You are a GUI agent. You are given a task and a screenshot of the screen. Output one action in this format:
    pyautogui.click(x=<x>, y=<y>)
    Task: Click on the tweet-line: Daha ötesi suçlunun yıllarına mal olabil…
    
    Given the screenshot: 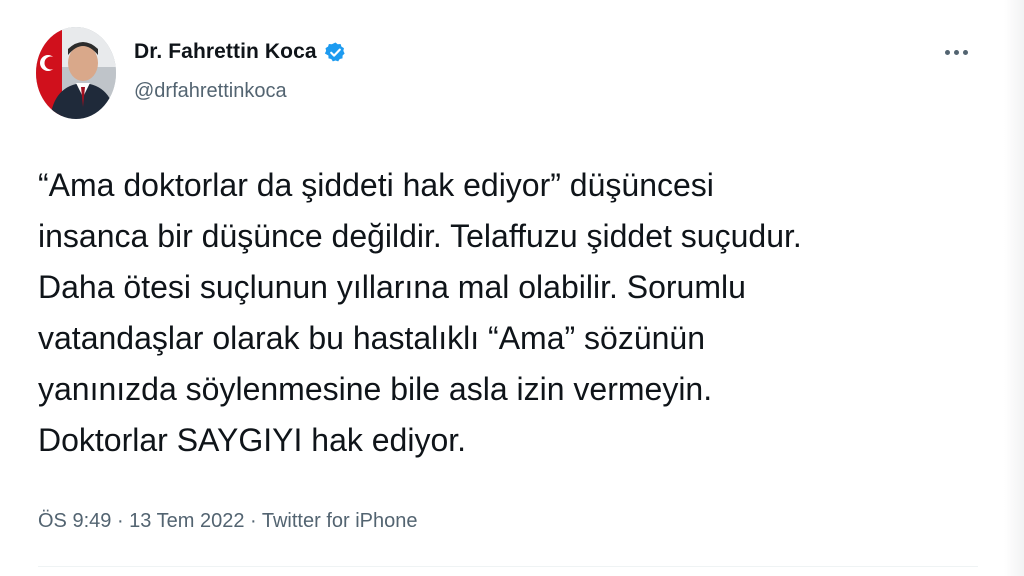 What is the action you would take?
    pyautogui.click(x=392, y=287)
    